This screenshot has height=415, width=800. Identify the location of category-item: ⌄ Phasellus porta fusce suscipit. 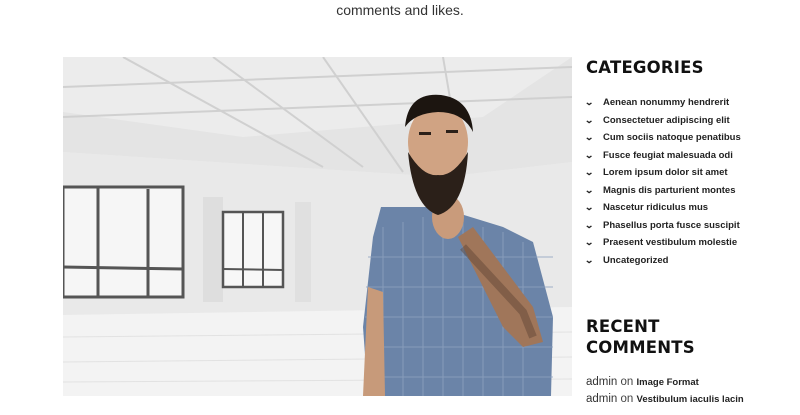
(692, 226).